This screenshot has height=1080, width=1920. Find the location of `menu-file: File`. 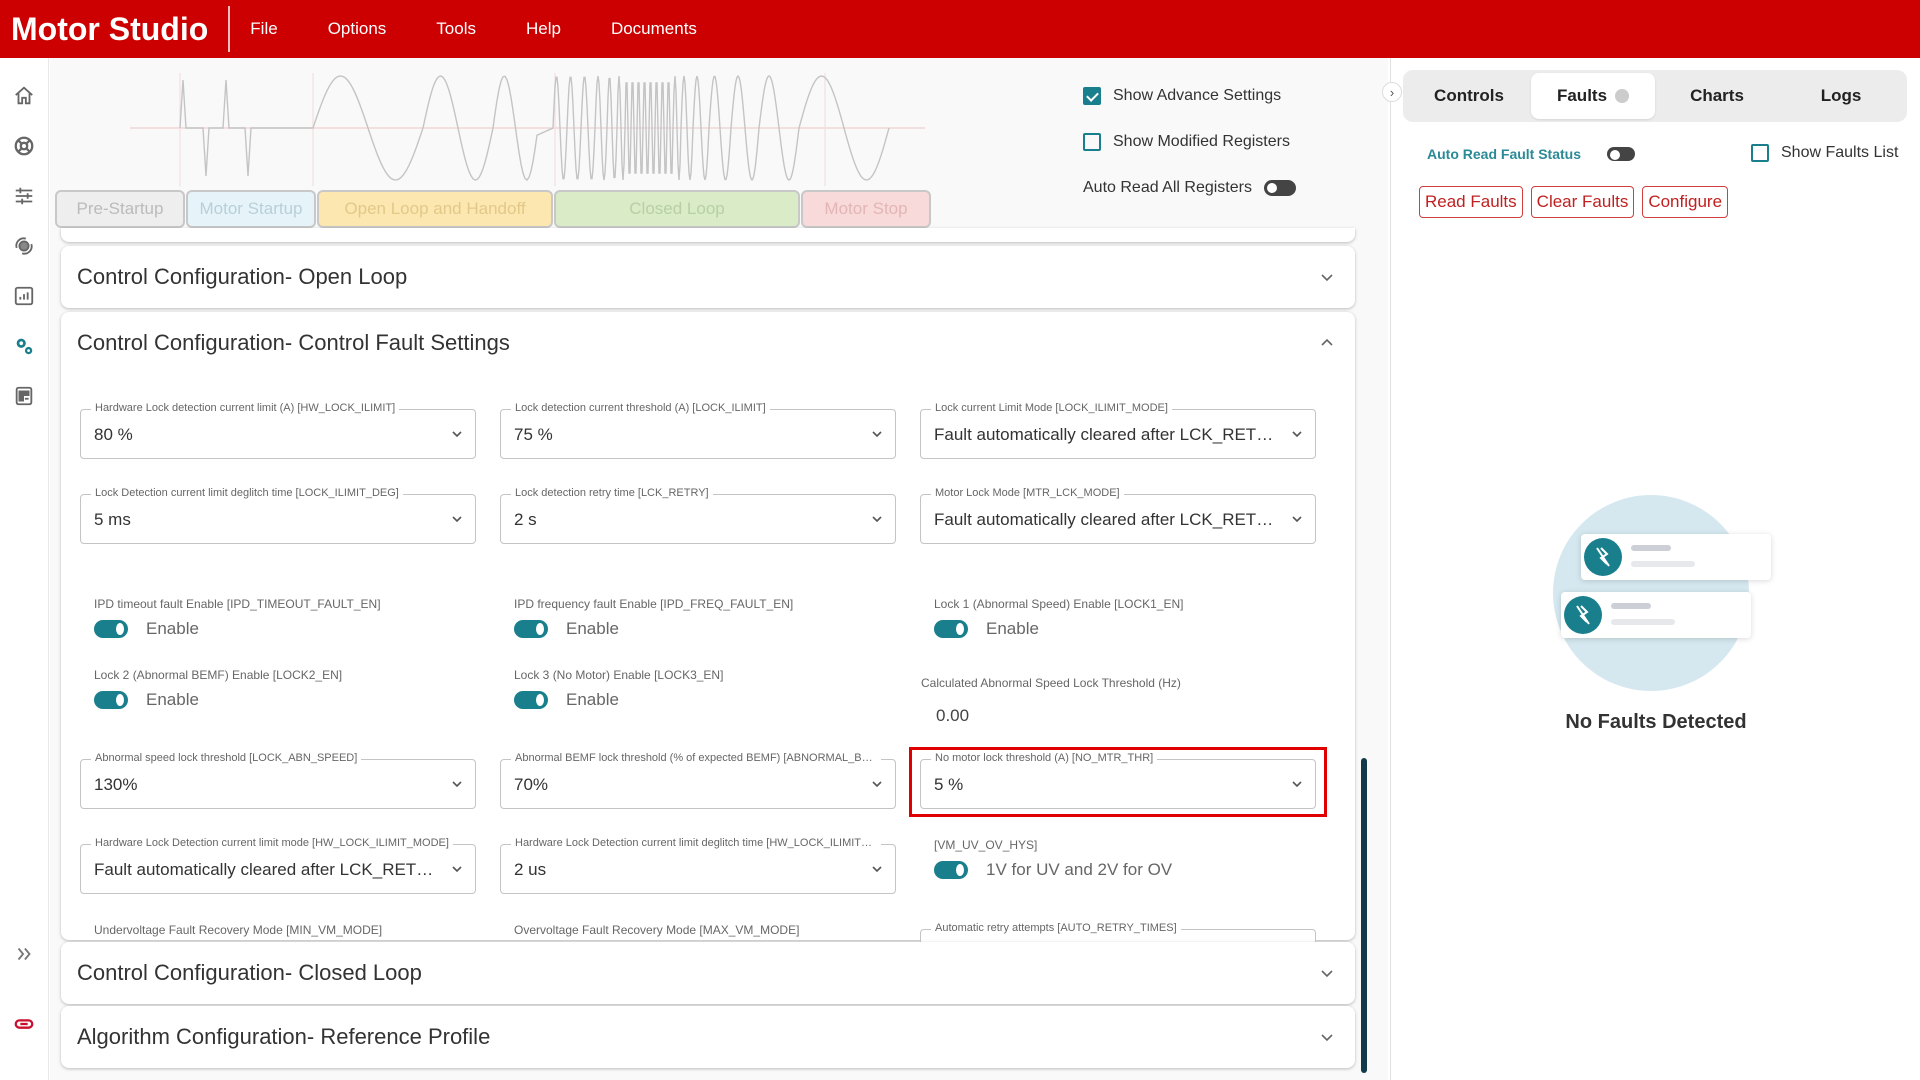

menu-file: File is located at coordinates (263, 29).